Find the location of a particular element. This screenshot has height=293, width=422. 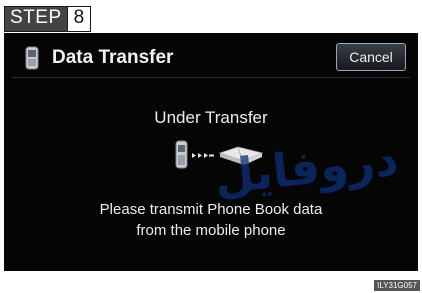

header-divider is located at coordinates (211, 77).